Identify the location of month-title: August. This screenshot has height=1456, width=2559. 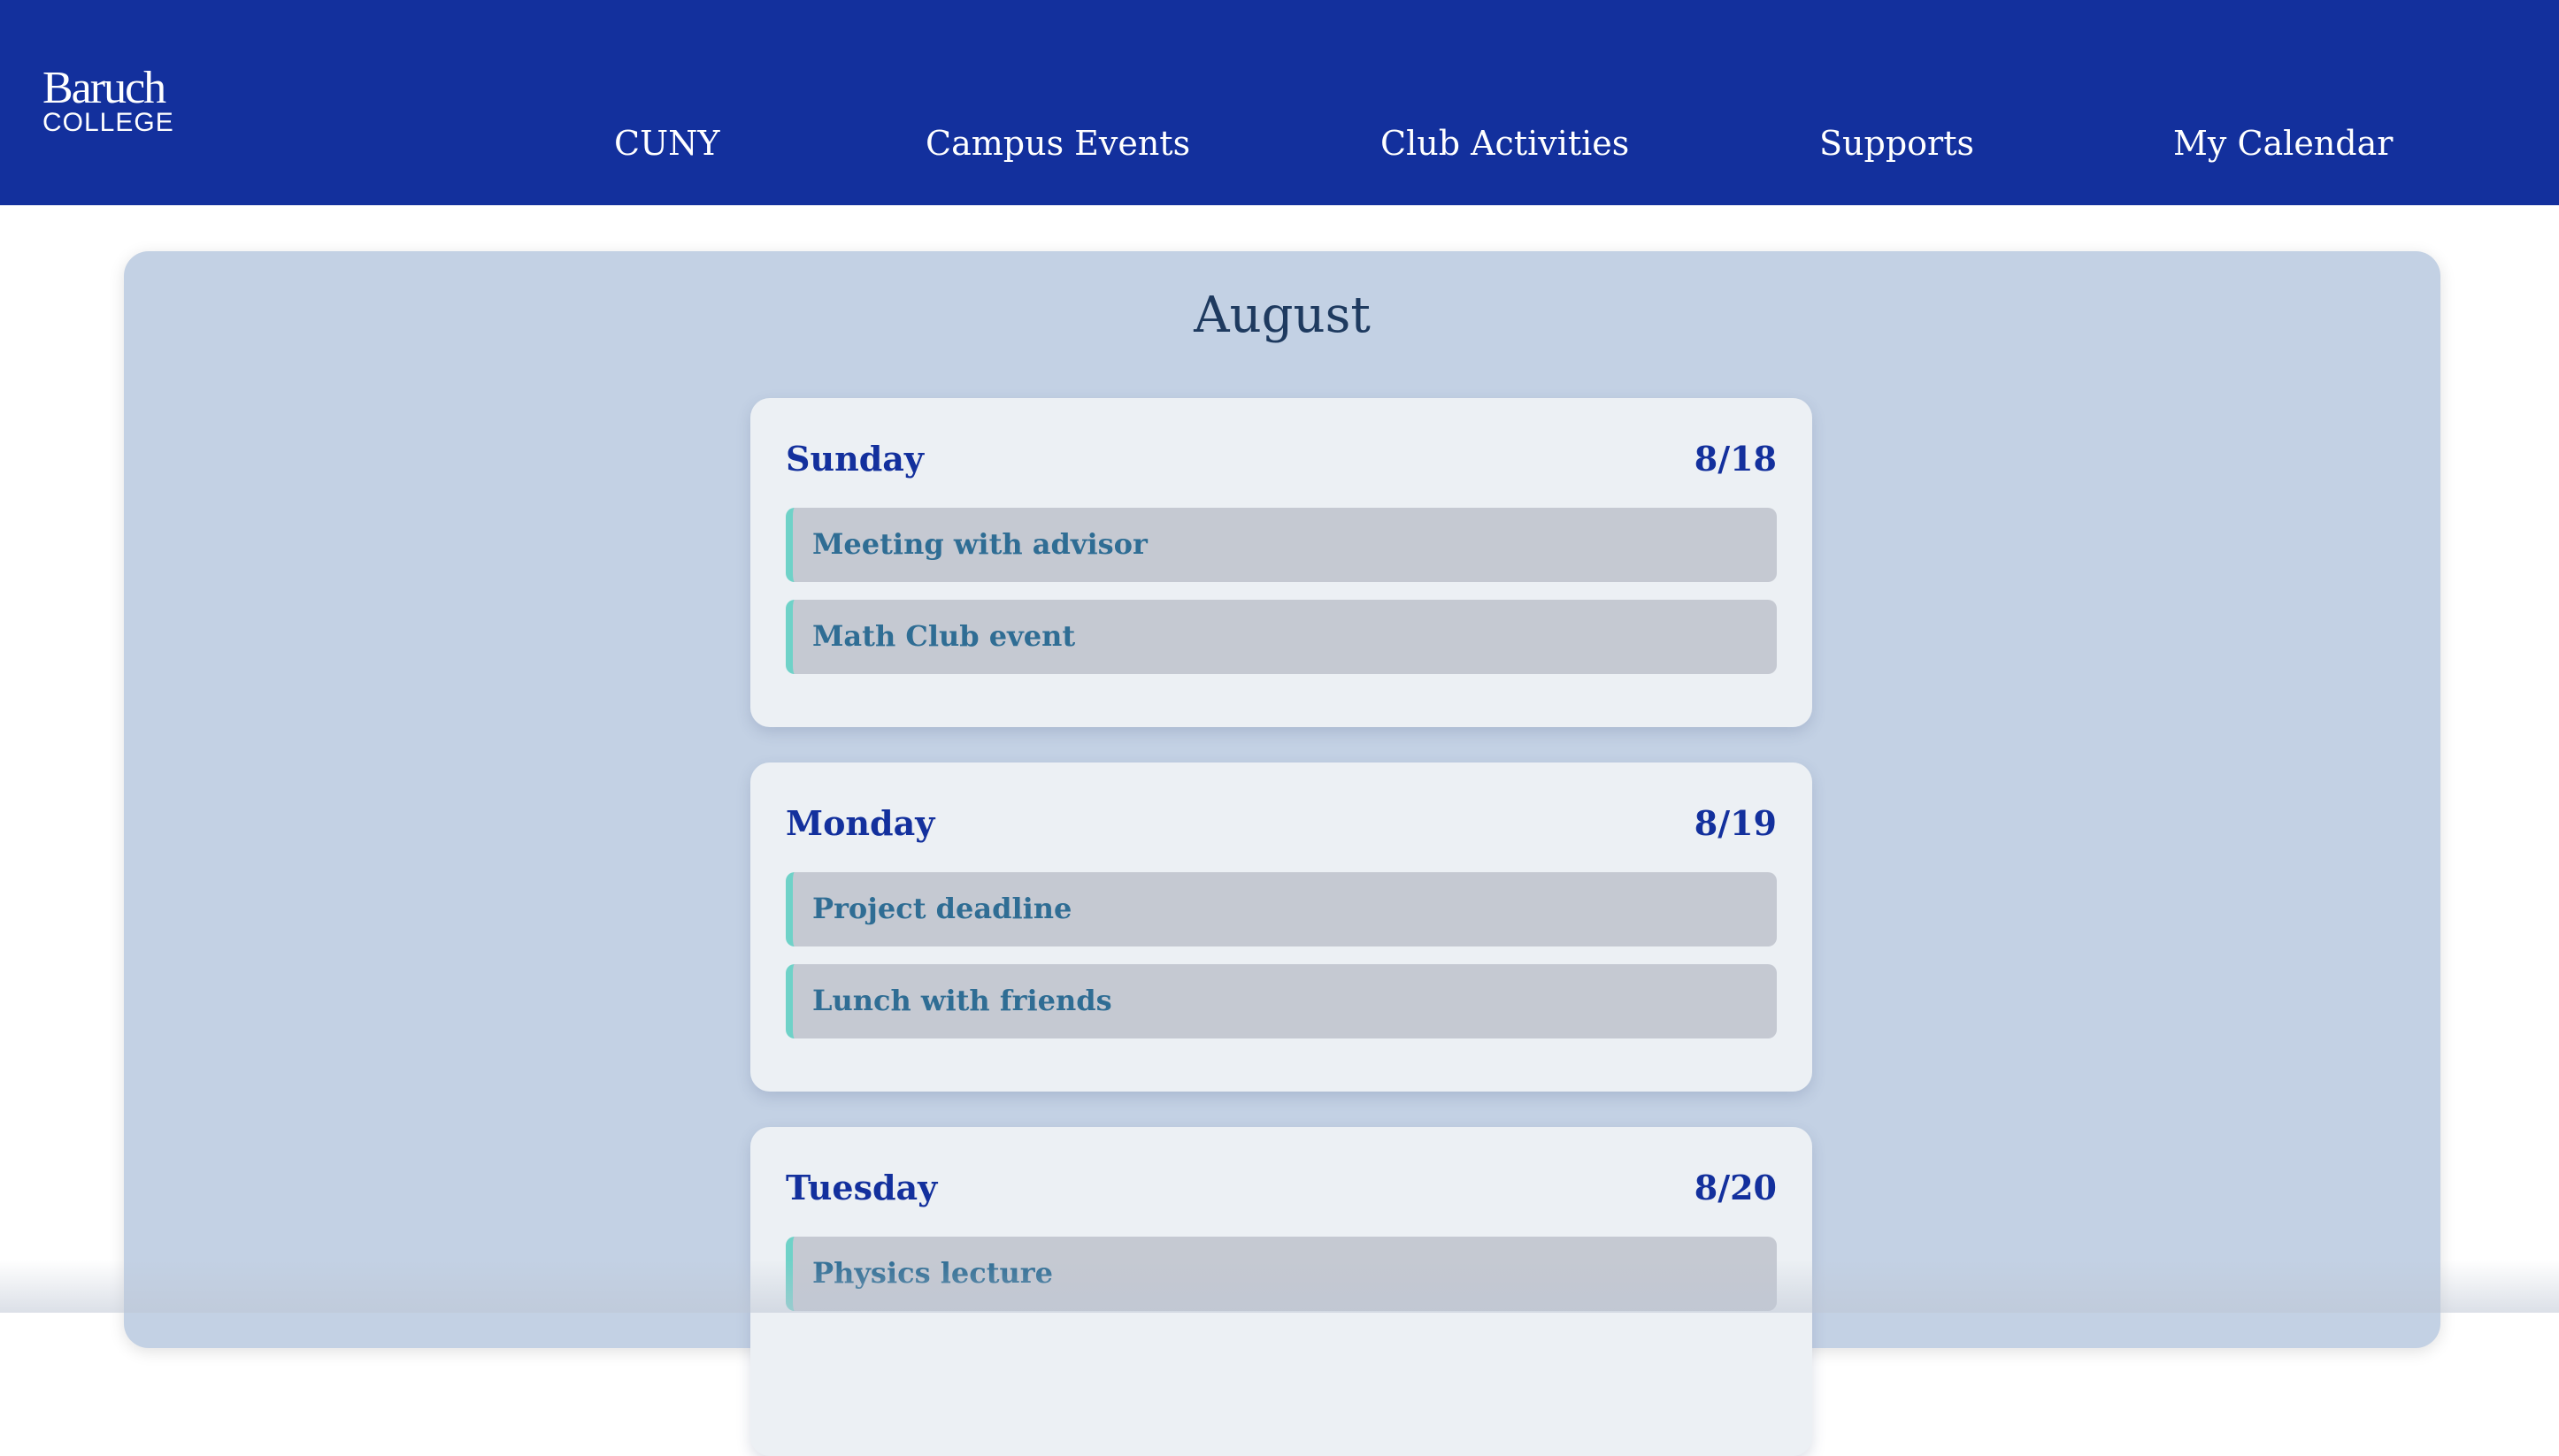
(1282, 315).